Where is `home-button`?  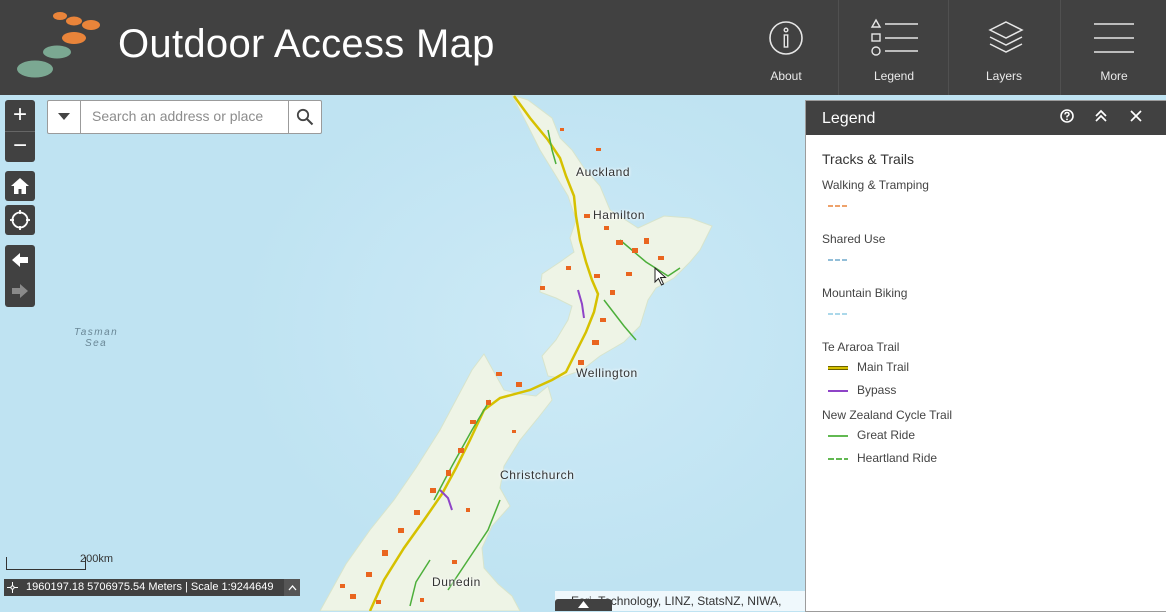
home-button is located at coordinates (20, 186).